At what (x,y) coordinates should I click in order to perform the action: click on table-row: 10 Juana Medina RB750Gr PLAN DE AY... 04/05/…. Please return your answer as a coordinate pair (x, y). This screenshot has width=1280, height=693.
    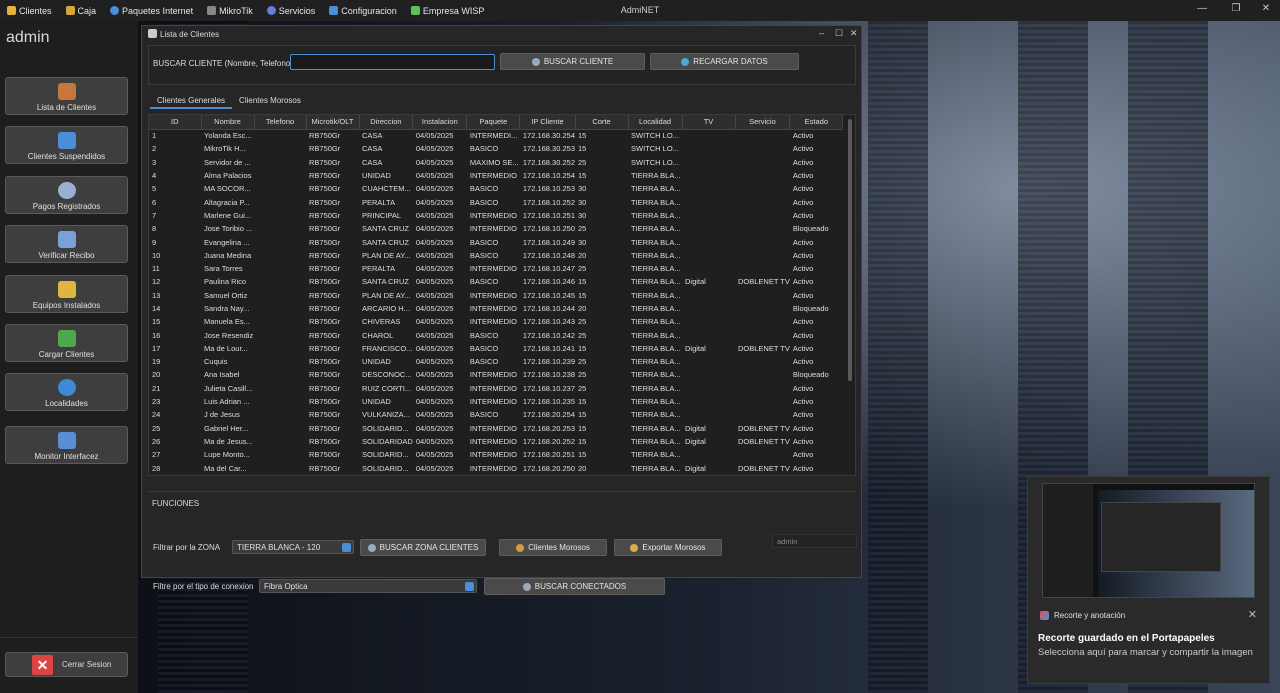
    Looking at the image, I should click on (496, 255).